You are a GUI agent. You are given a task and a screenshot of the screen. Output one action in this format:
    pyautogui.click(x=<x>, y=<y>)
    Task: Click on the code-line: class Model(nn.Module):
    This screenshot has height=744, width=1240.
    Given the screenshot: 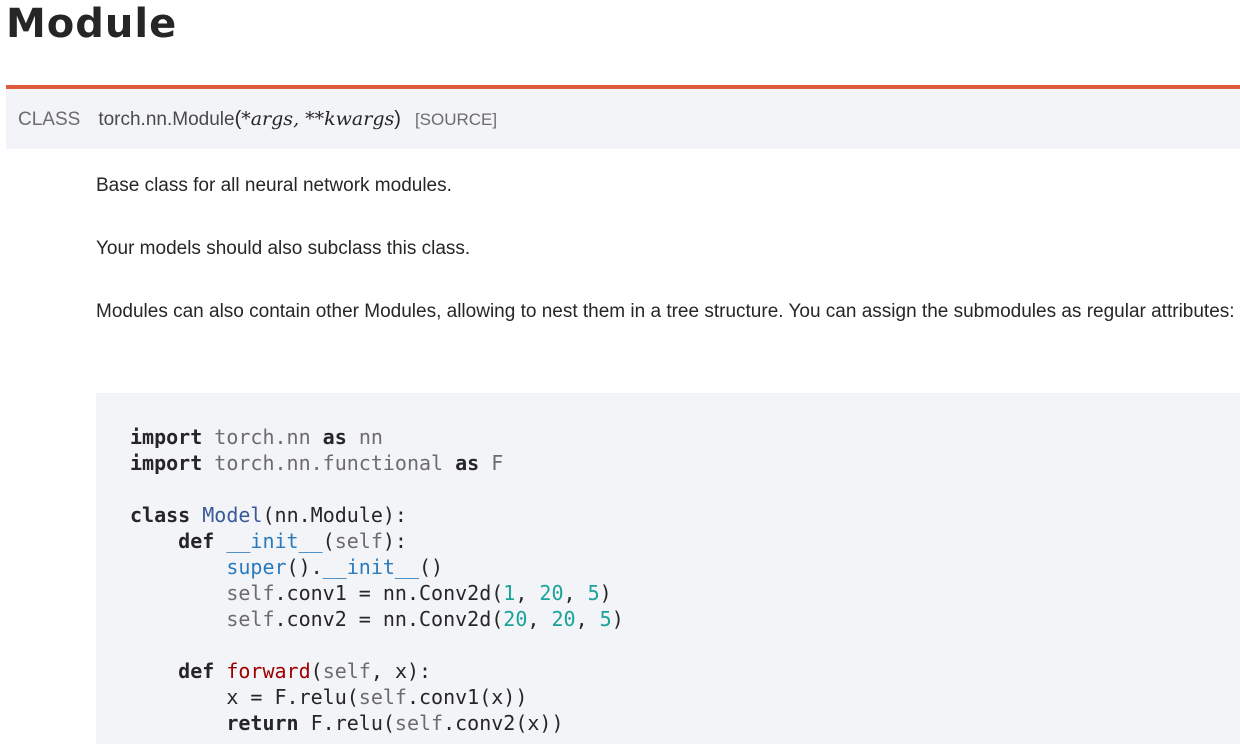 What is the action you would take?
    pyautogui.click(x=268, y=515)
    